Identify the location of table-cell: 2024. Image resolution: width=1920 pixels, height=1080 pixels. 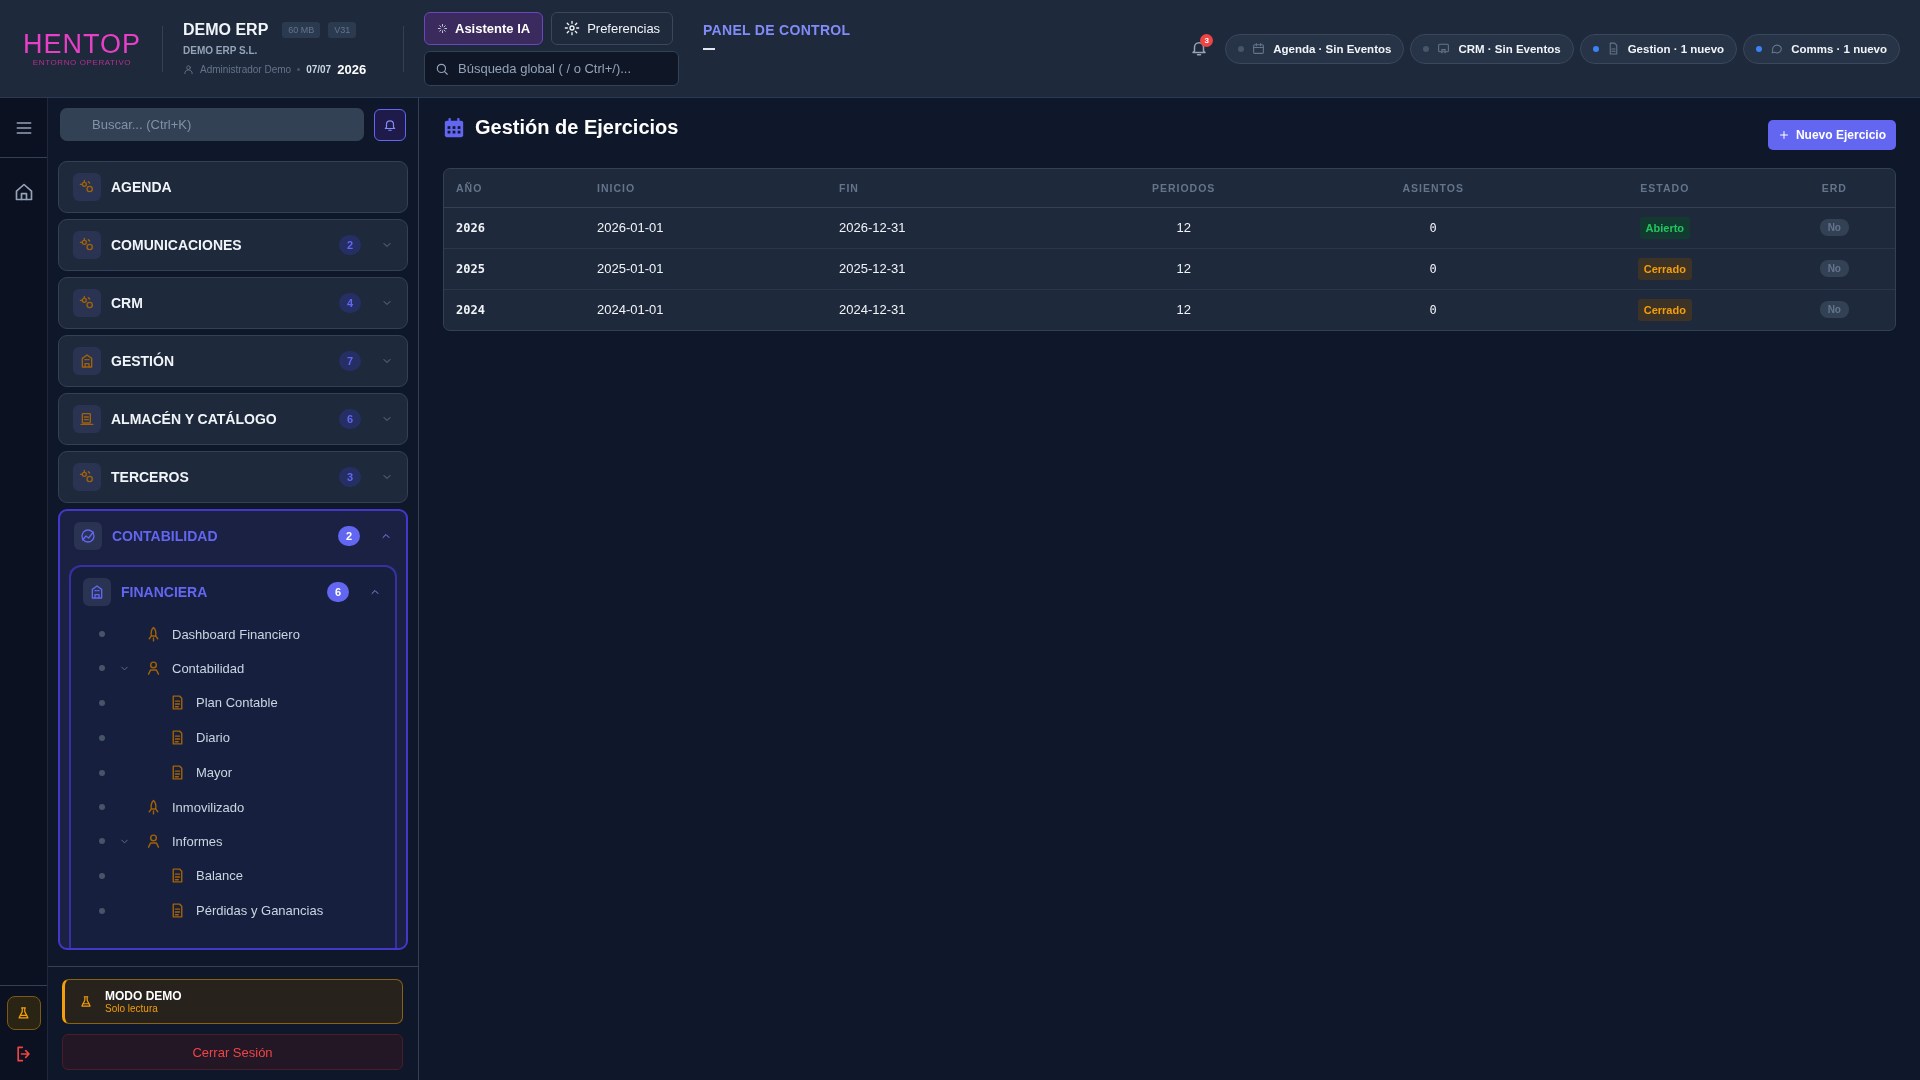
(514, 309).